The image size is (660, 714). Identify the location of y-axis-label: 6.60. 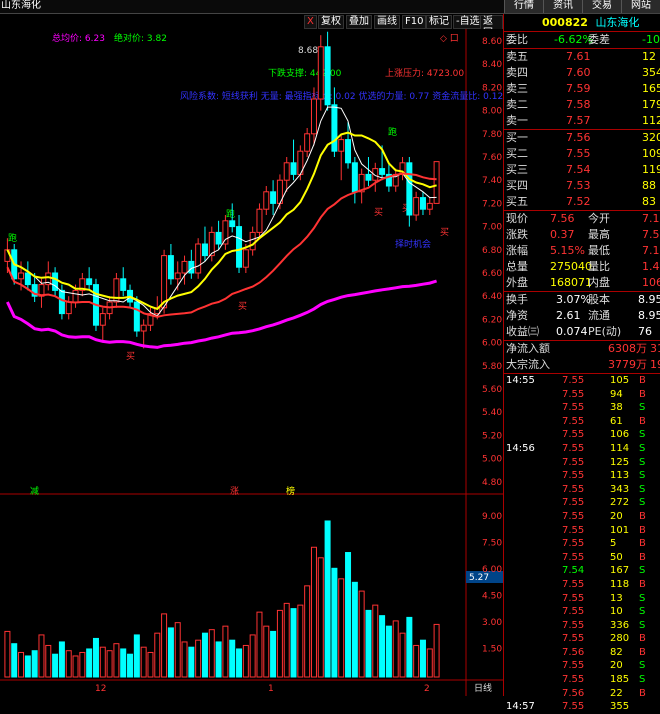
(492, 274).